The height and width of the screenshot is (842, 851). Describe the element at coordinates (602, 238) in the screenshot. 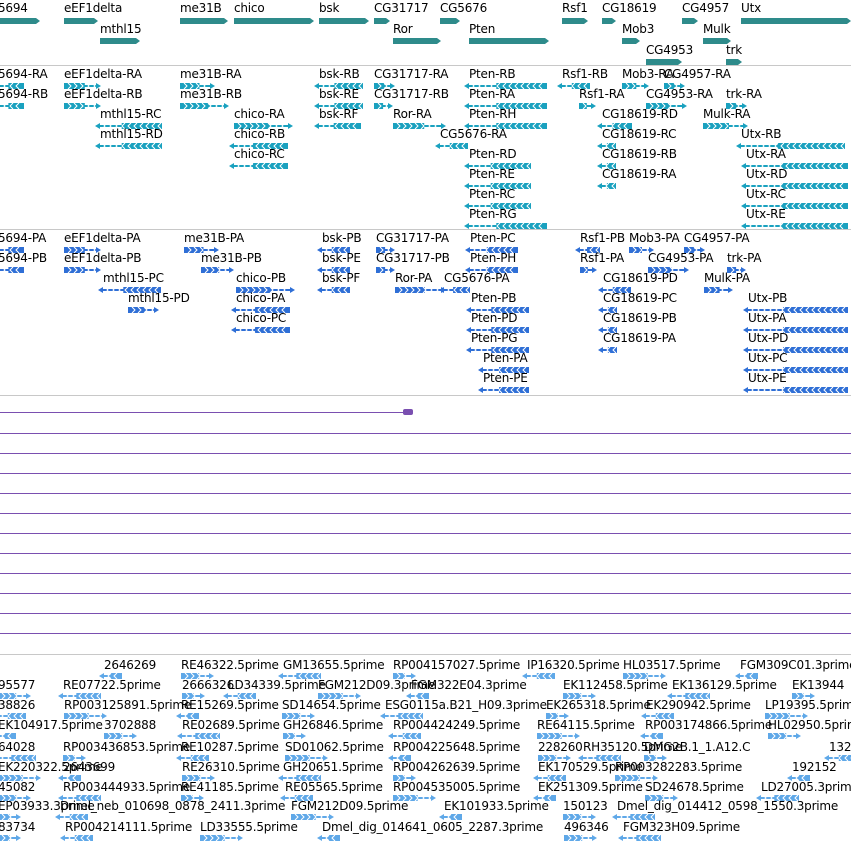

I see `protein-label-rsf1-pb: Rsf1-PB` at that location.